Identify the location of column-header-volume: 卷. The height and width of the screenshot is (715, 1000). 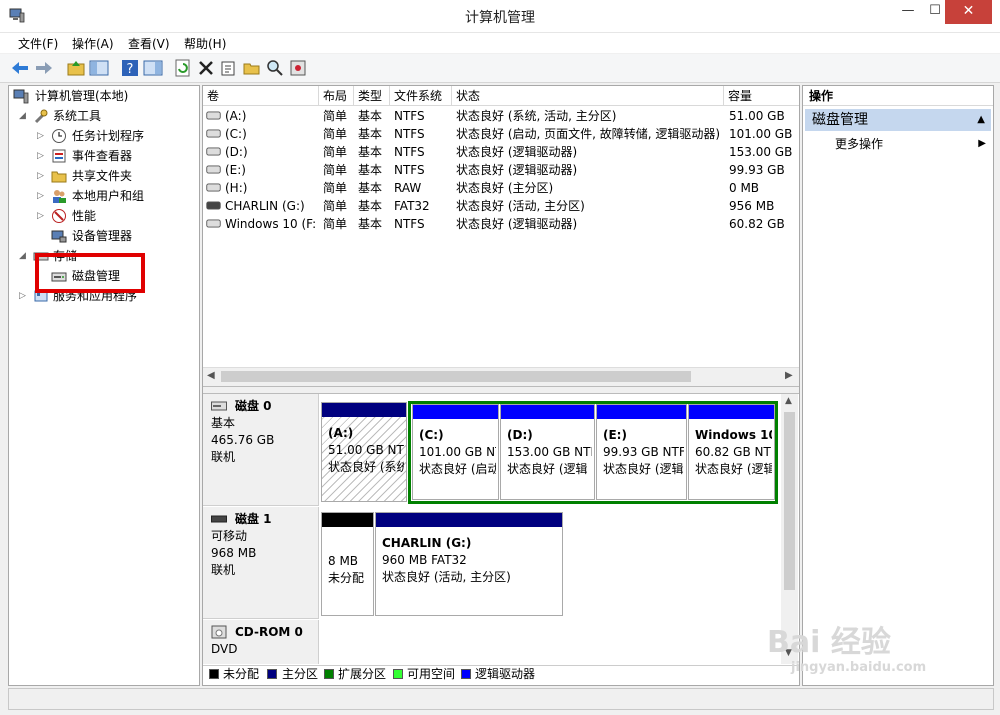
(261, 96).